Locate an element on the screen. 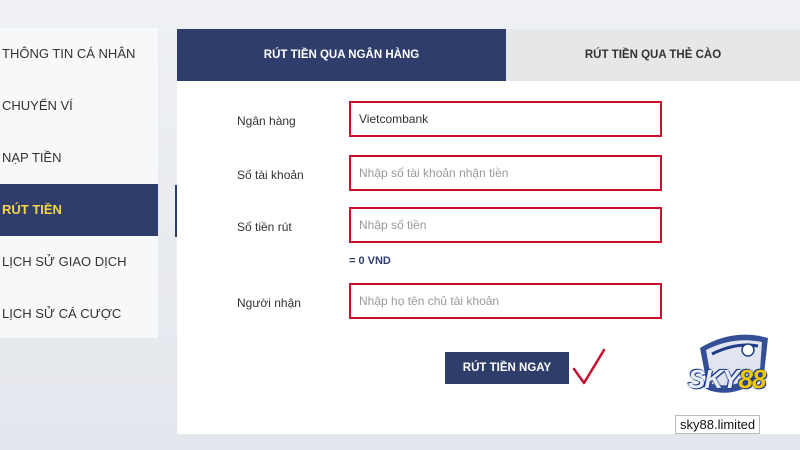 Image resolution: width=800 pixels, height=450 pixels. sky88-logo-text: SKY88 is located at coordinates (727, 379).